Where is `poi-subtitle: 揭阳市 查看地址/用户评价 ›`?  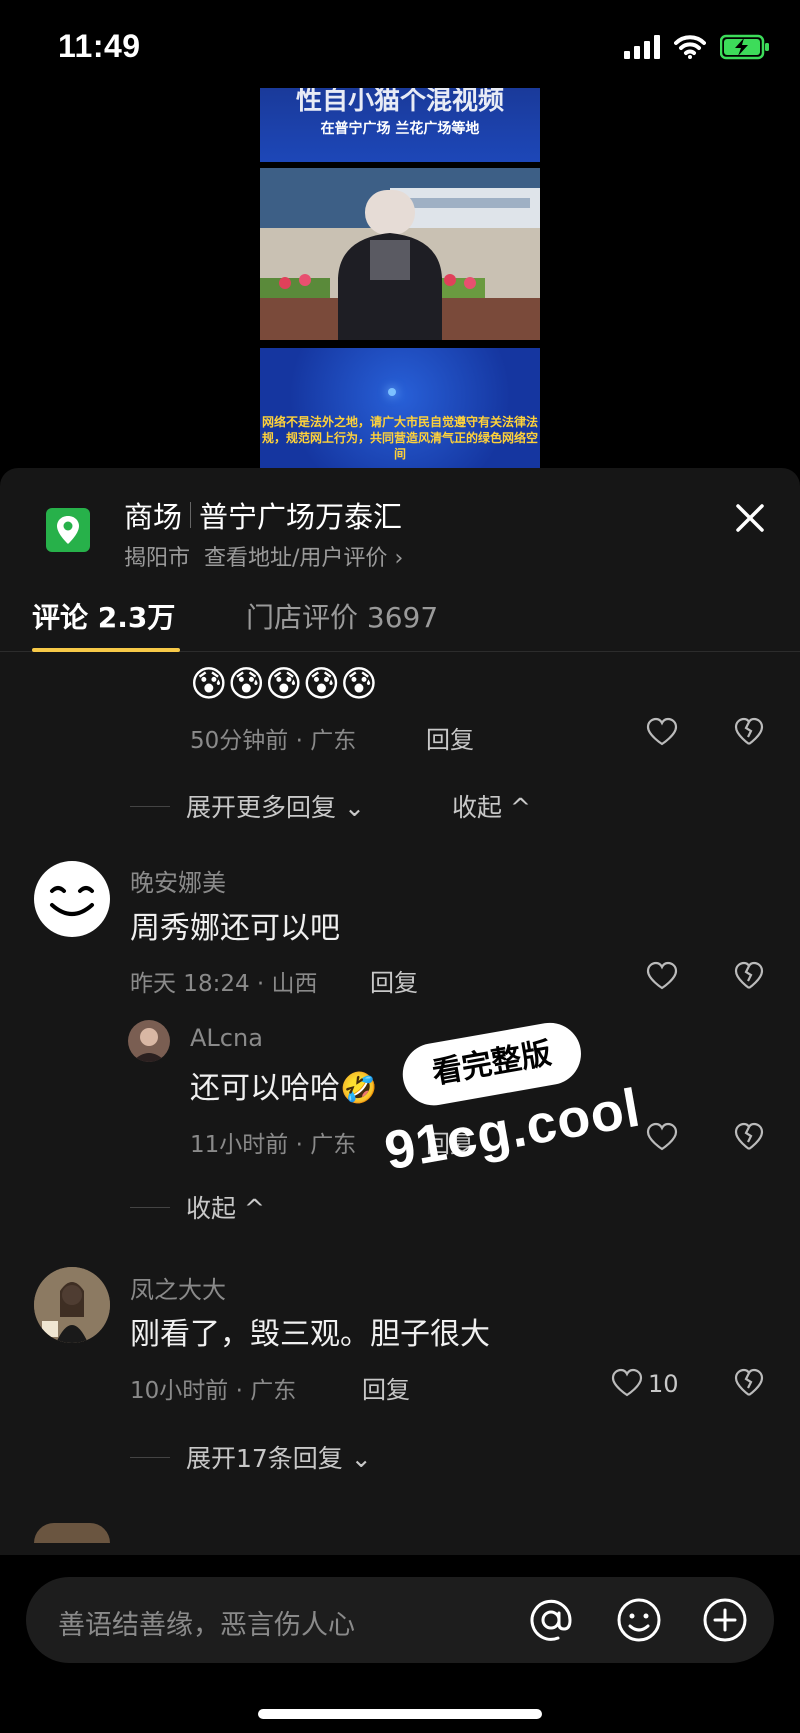 poi-subtitle: 揭阳市 查看地址/用户评价 › is located at coordinates (263, 556).